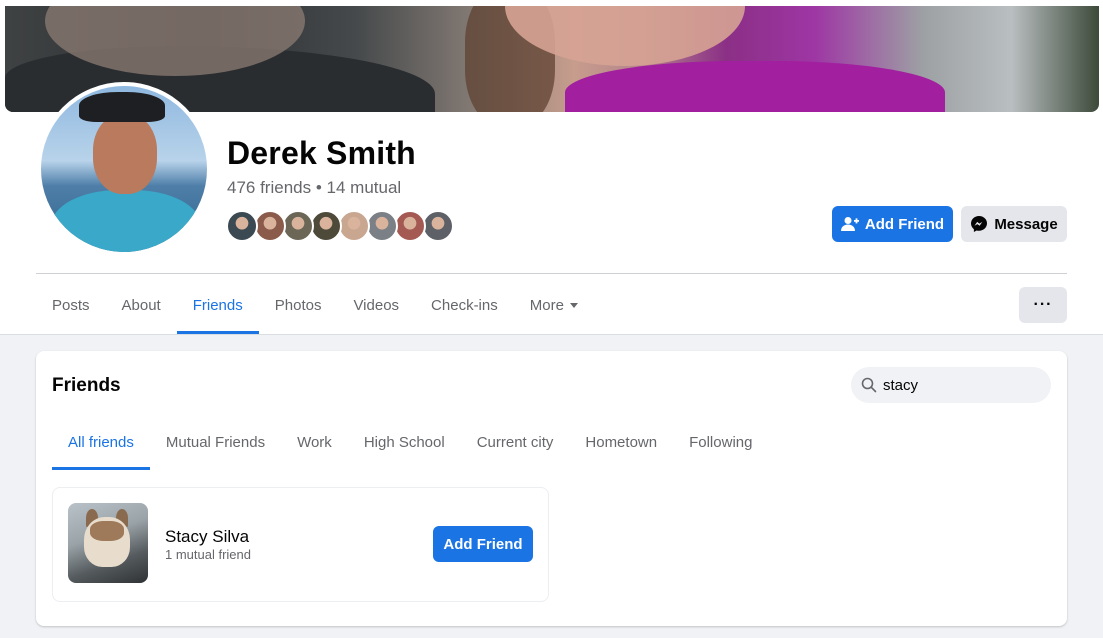 The width and height of the screenshot is (1103, 638). I want to click on mutual-count-label: 14 mutual, so click(364, 187).